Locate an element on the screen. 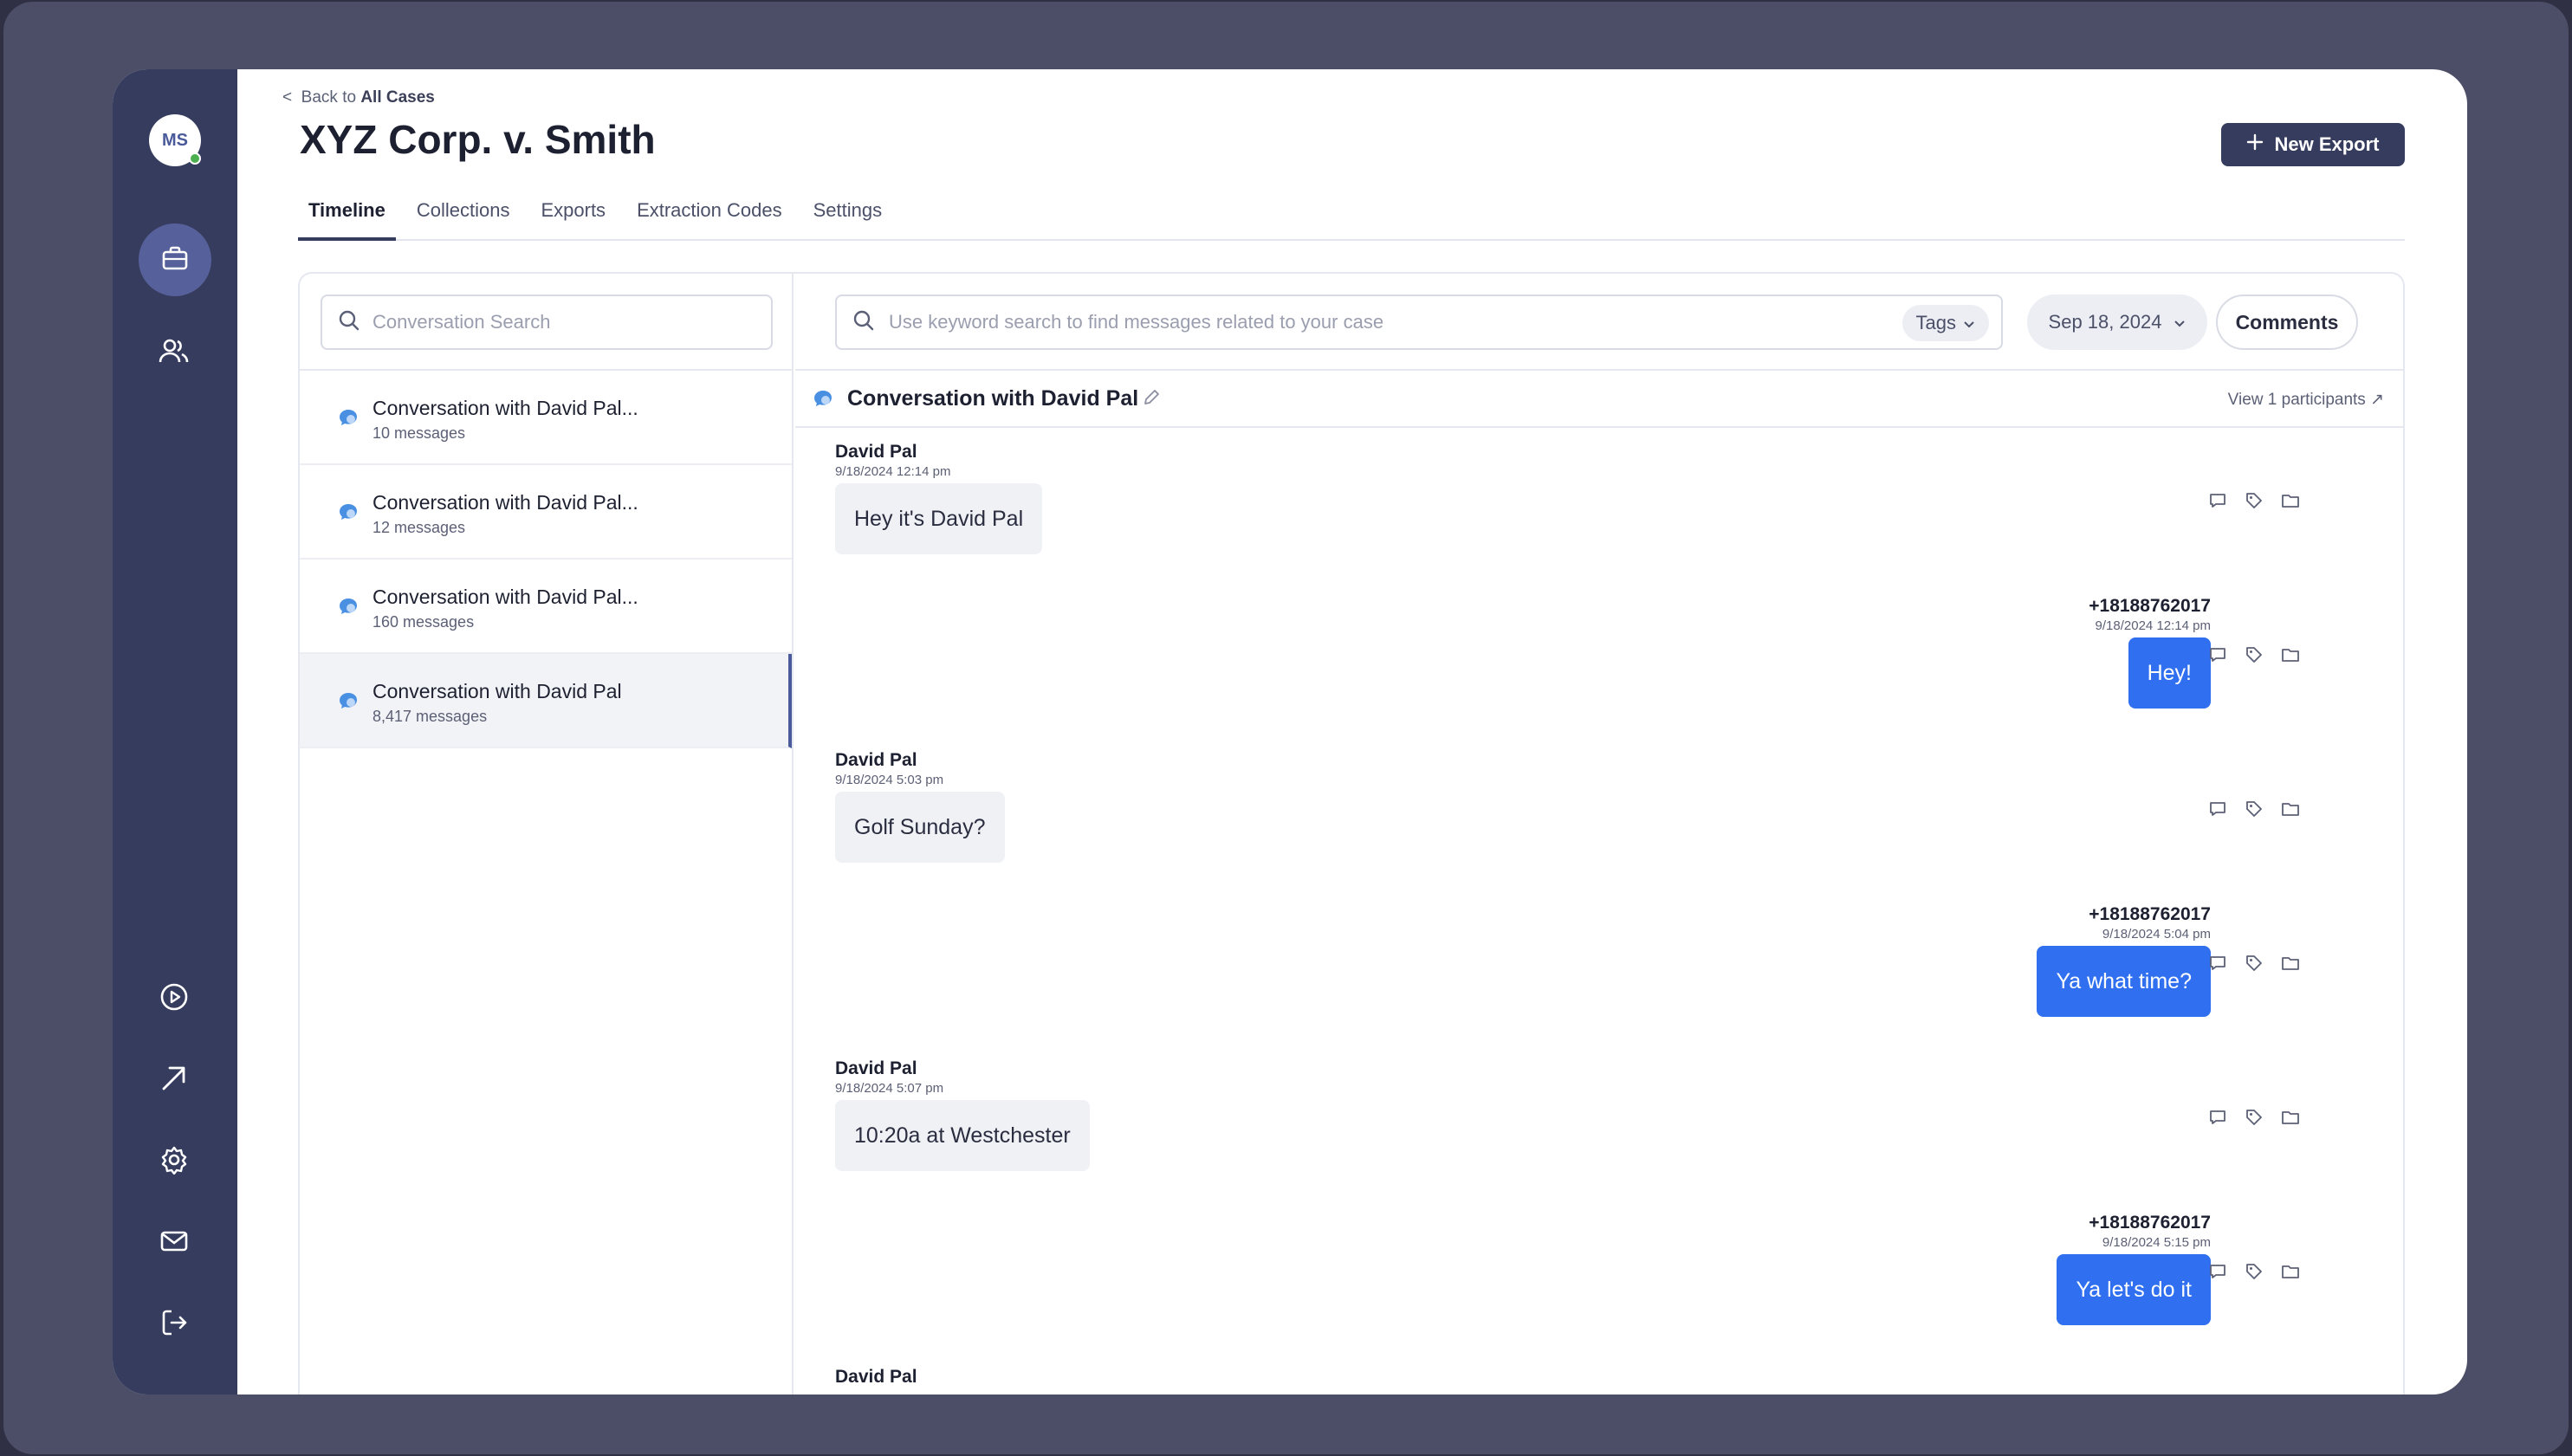 This screenshot has height=1456, width=2572. message-time: 9/18/2024 5:04 pm is located at coordinates (2156, 934).